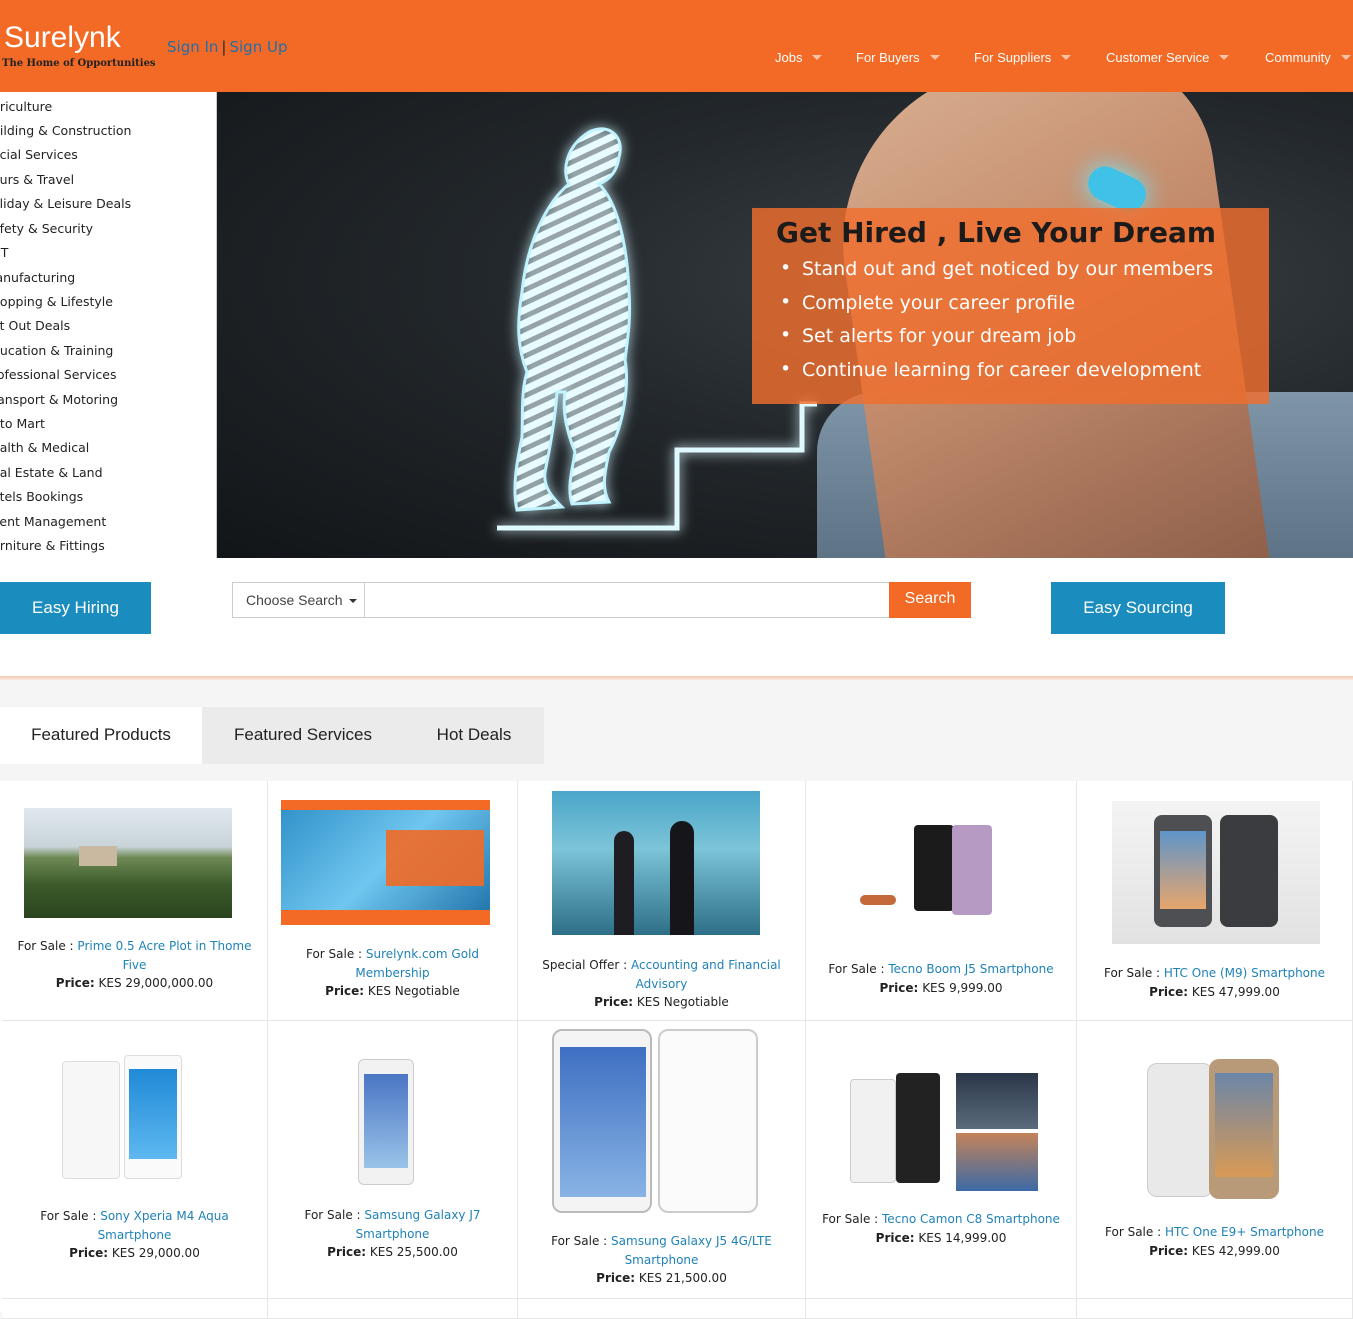 The image size is (1353, 1319). Describe the element at coordinates (65, 203) in the screenshot. I see `category-link: oliday & Leisure Deals` at that location.